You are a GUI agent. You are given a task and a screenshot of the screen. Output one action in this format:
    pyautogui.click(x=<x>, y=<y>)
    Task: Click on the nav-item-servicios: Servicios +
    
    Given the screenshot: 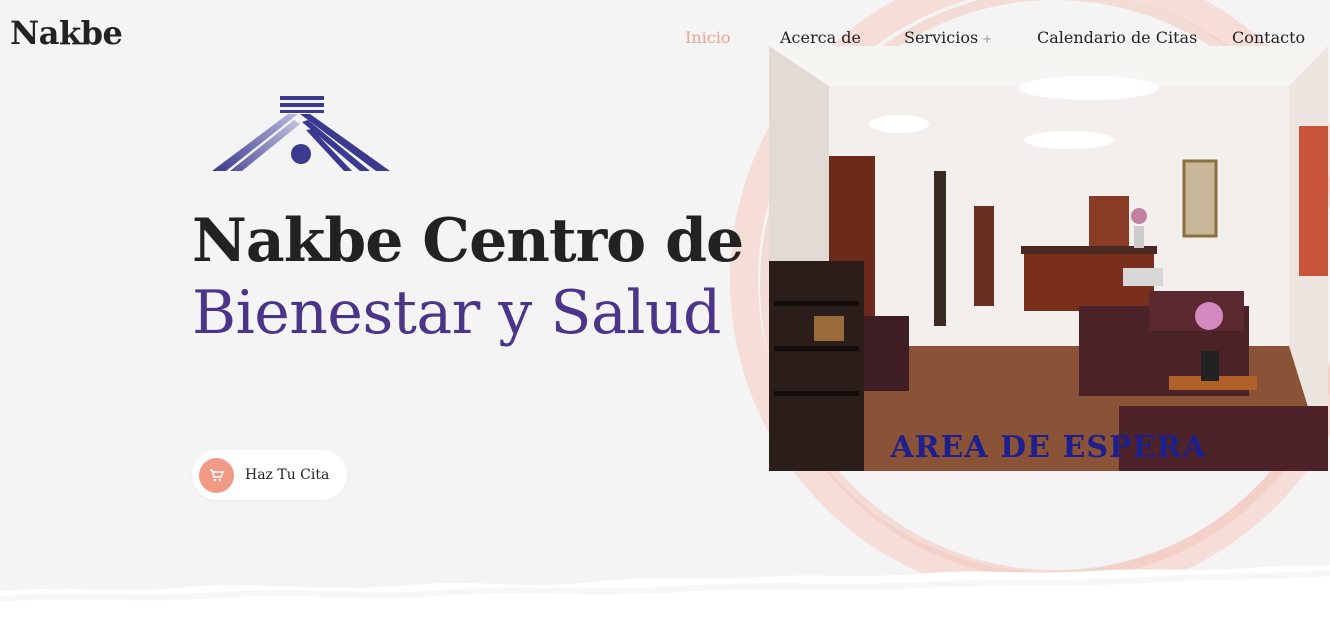 What is the action you would take?
    pyautogui.click(x=948, y=37)
    